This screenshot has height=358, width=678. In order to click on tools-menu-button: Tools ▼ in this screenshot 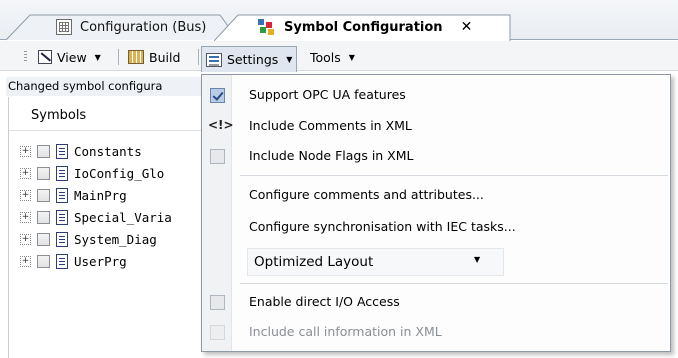, I will do `click(332, 57)`.